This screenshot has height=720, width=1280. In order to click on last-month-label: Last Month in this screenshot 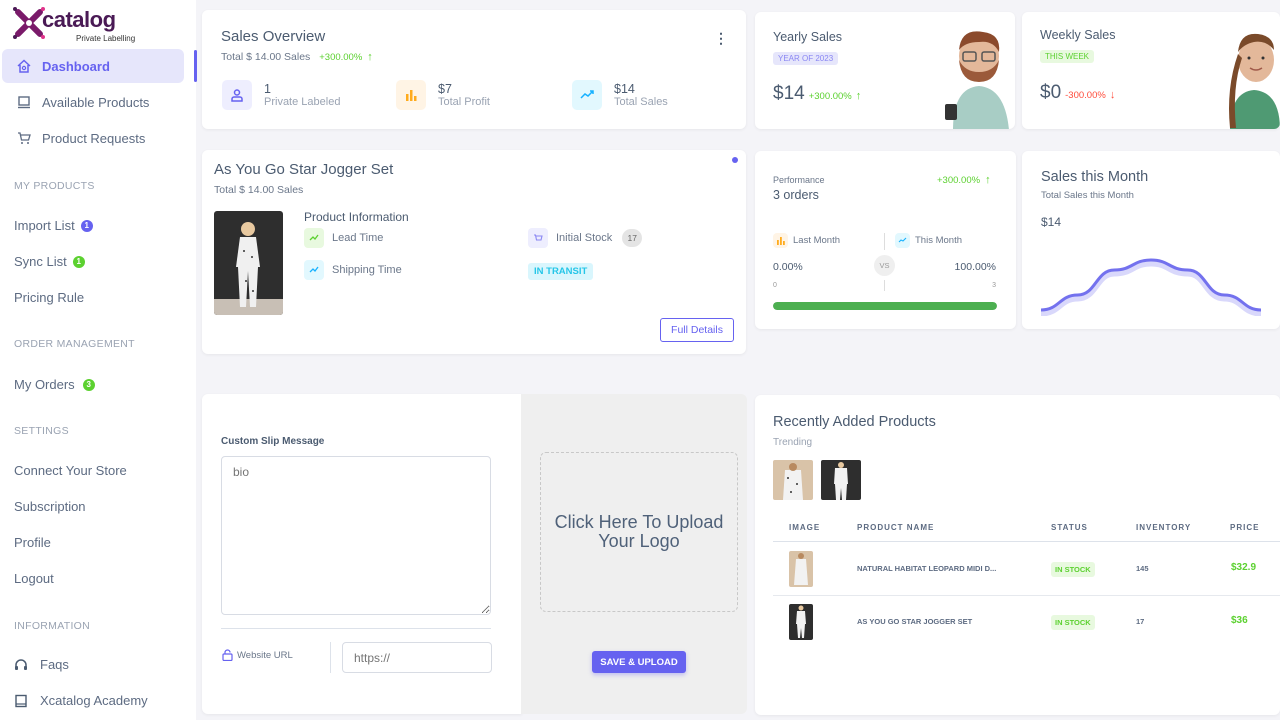, I will do `click(816, 240)`.